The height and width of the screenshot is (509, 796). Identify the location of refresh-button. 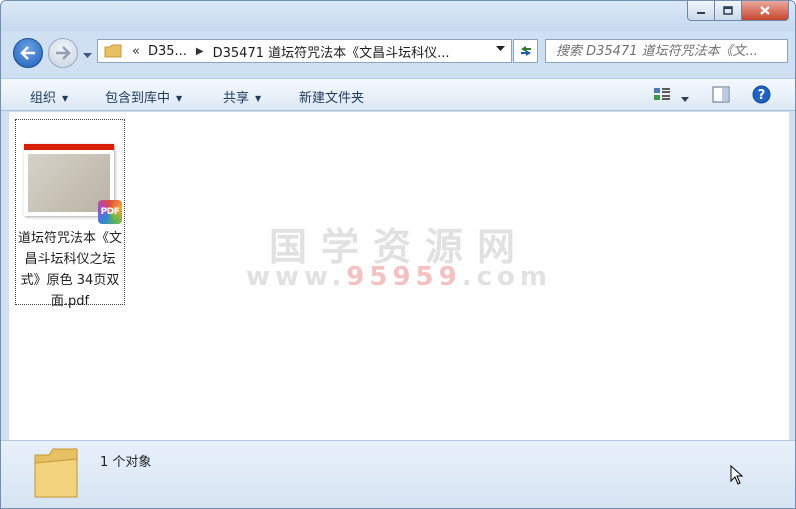
(525, 51).